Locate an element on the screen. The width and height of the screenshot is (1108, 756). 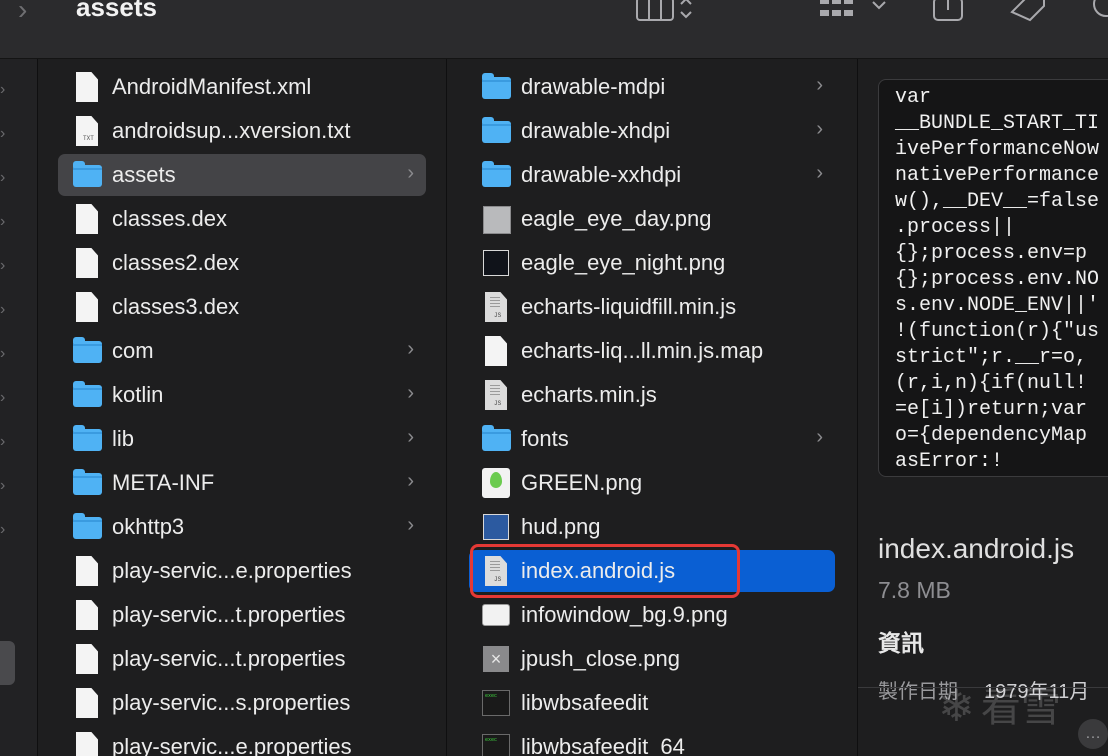
file-row: classes2.dex is located at coordinates (242, 263).